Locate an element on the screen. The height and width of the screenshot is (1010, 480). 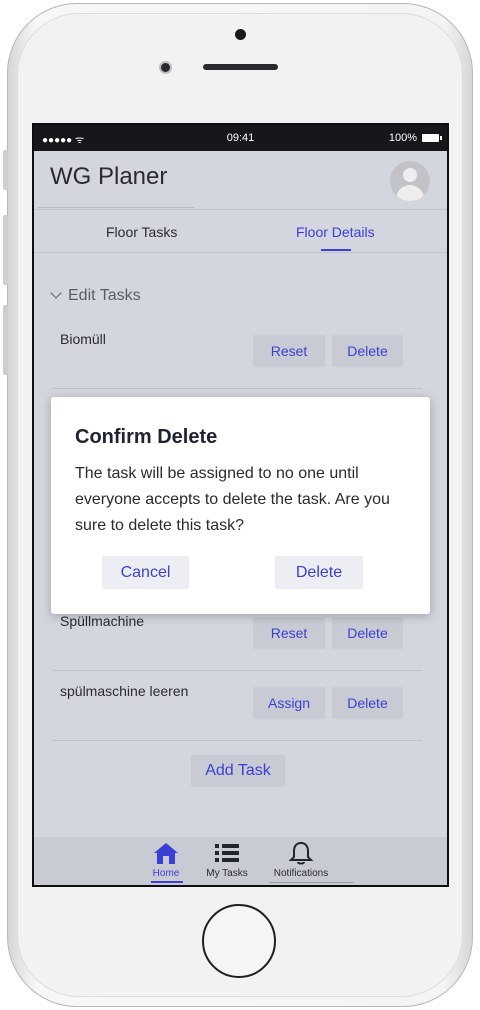
front-camera is located at coordinates (165, 67).